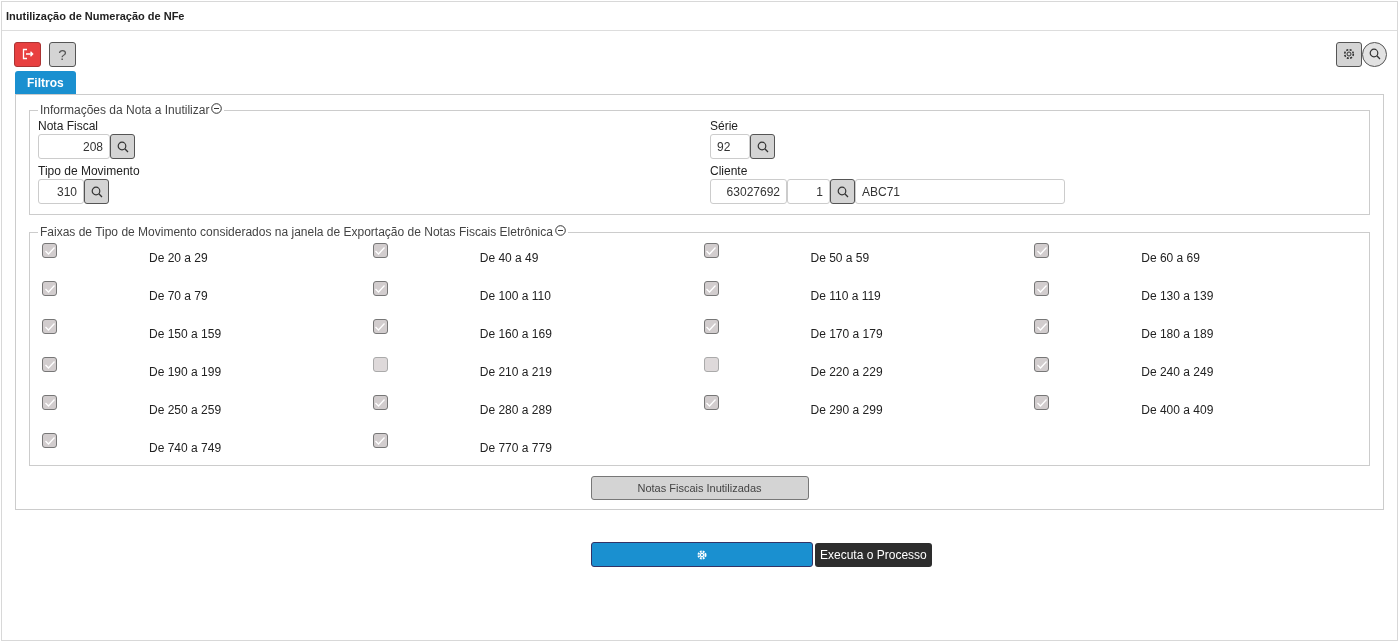 This screenshot has width=1399, height=643. What do you see at coordinates (846, 410) in the screenshot?
I see `checkbox-label: De 290 a 299` at bounding box center [846, 410].